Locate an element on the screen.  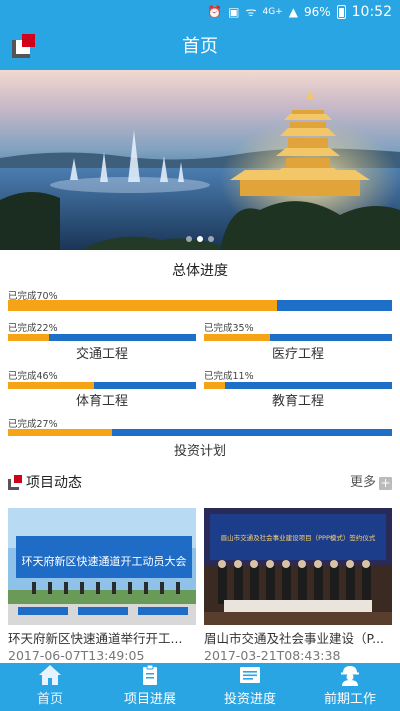
news-card-image: 环天府新区快速通道开工动员大会 is located at coordinates (102, 566).